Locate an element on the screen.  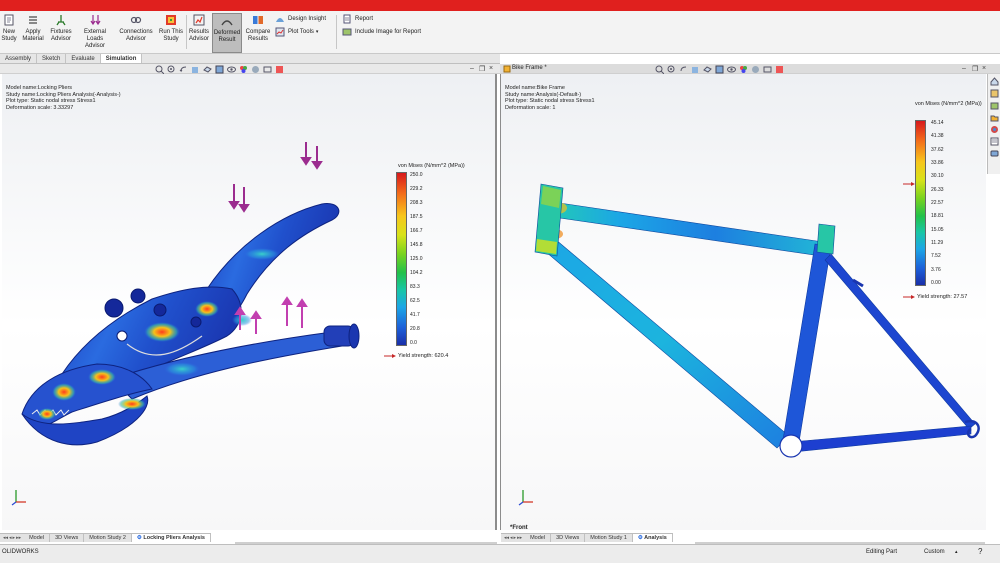
help-icon: ? is located at coordinates (980, 551).